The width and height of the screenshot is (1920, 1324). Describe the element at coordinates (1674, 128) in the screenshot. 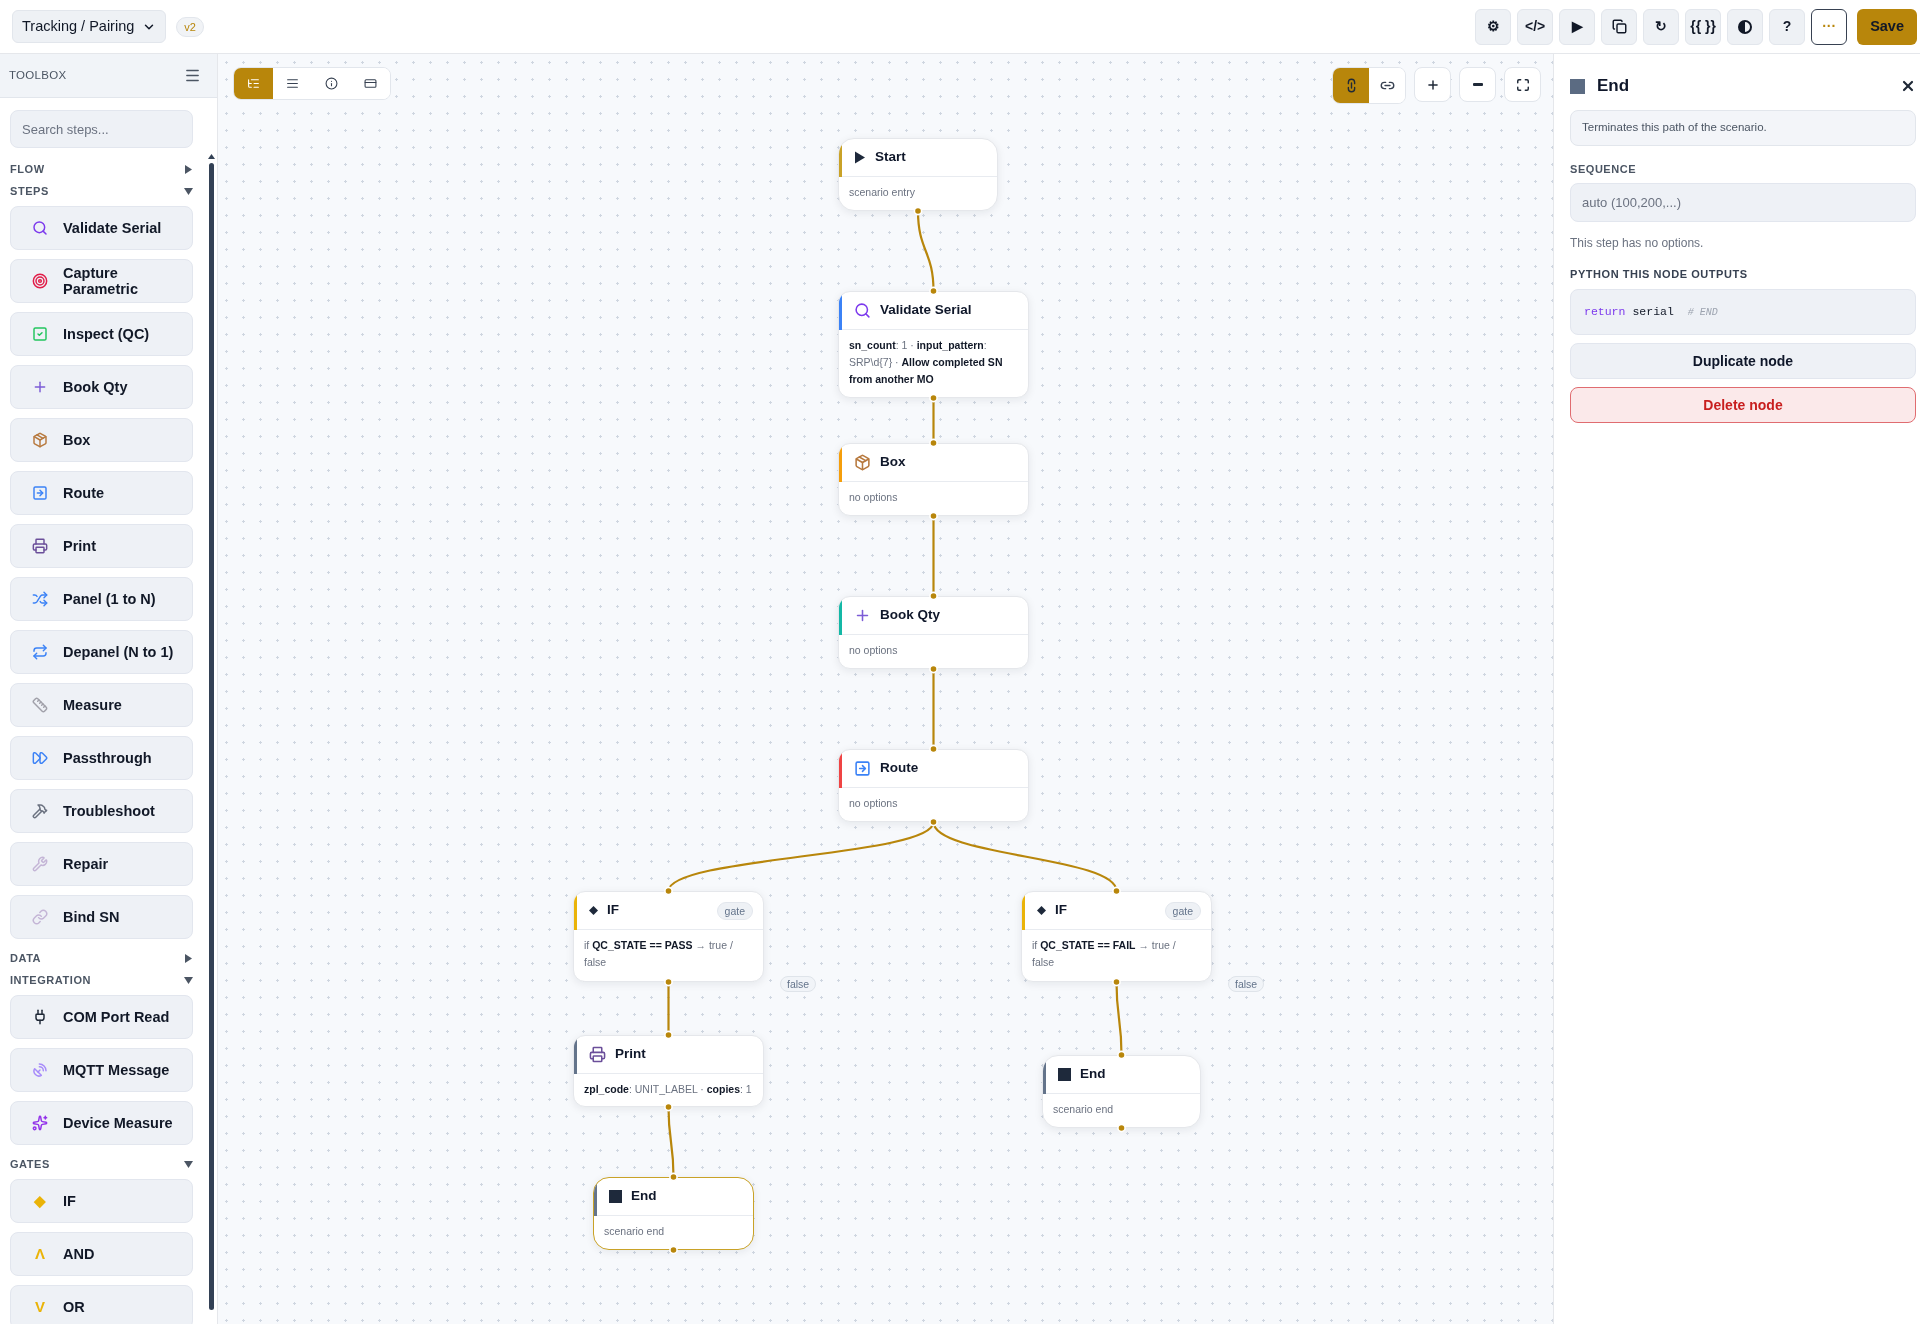

I see `description-text: Terminates this path of the scenario.` at that location.